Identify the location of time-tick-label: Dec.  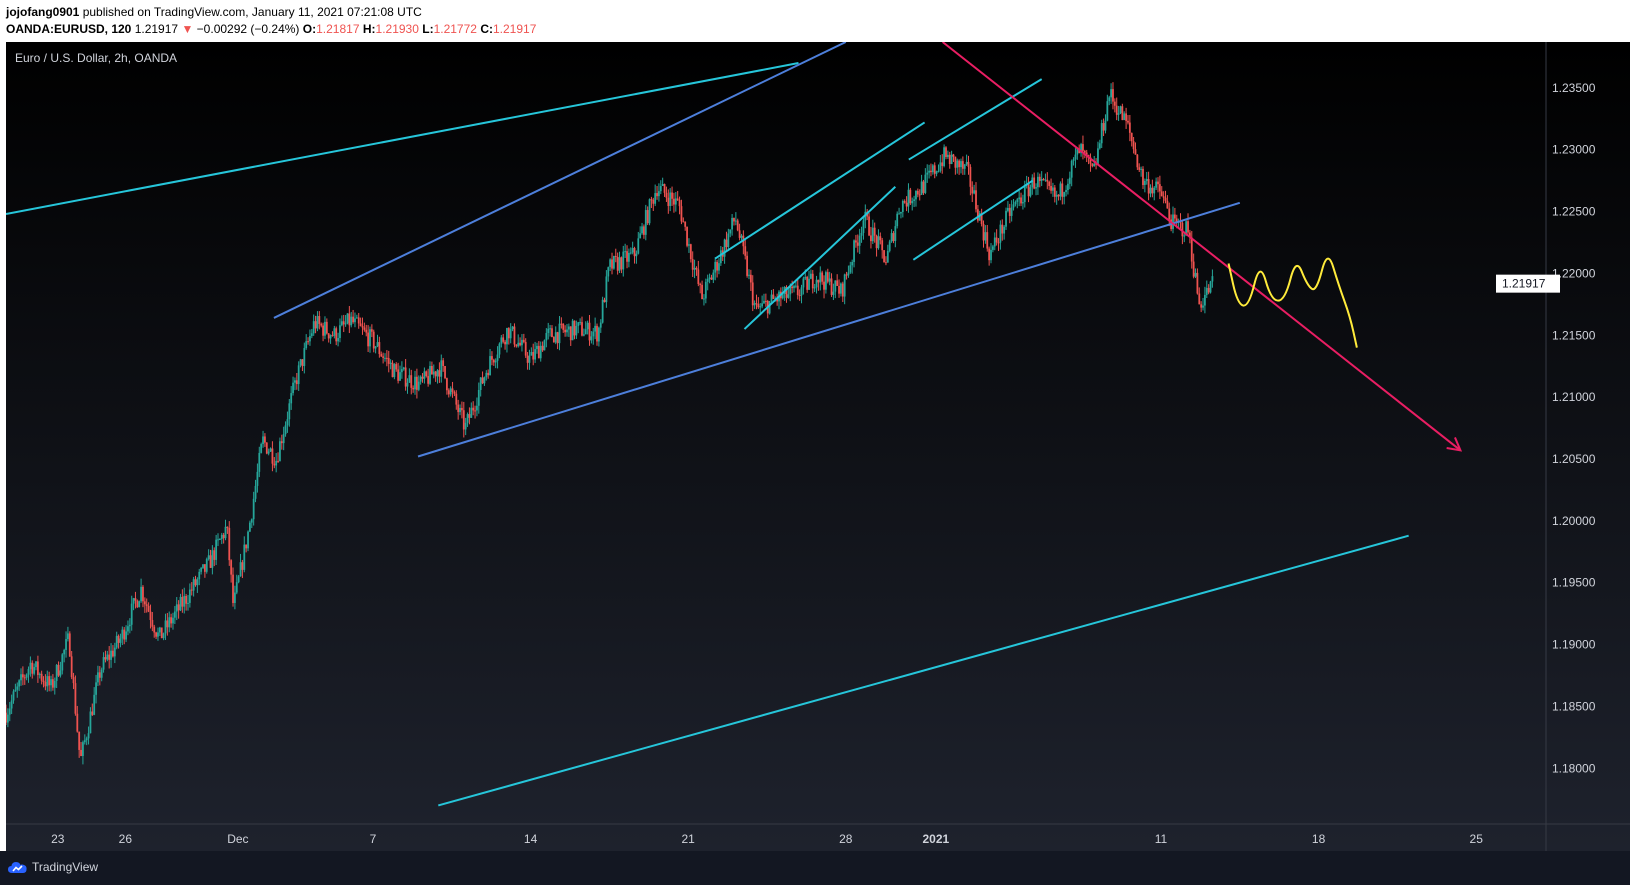
(237, 839).